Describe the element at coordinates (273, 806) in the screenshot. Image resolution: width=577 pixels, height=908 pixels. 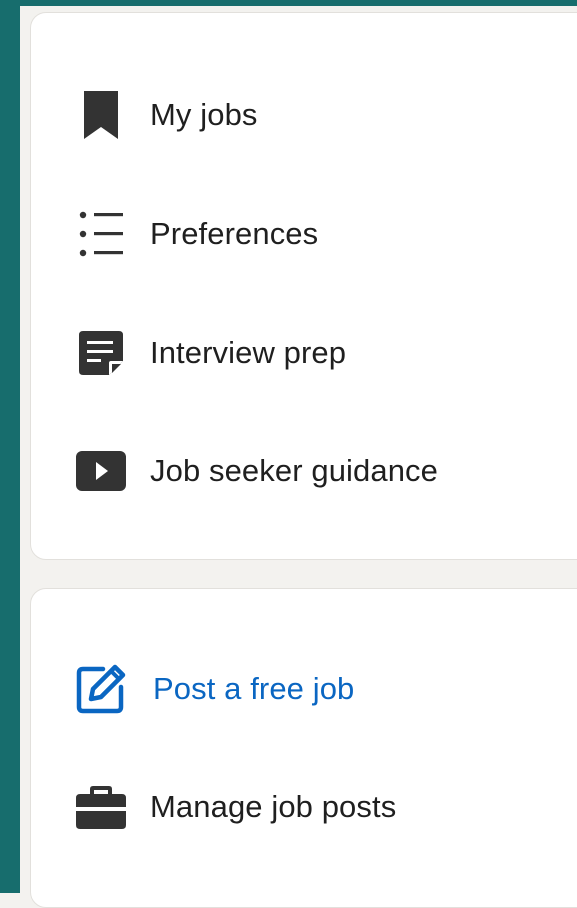
I see `nav-item-label: Manage job posts` at that location.